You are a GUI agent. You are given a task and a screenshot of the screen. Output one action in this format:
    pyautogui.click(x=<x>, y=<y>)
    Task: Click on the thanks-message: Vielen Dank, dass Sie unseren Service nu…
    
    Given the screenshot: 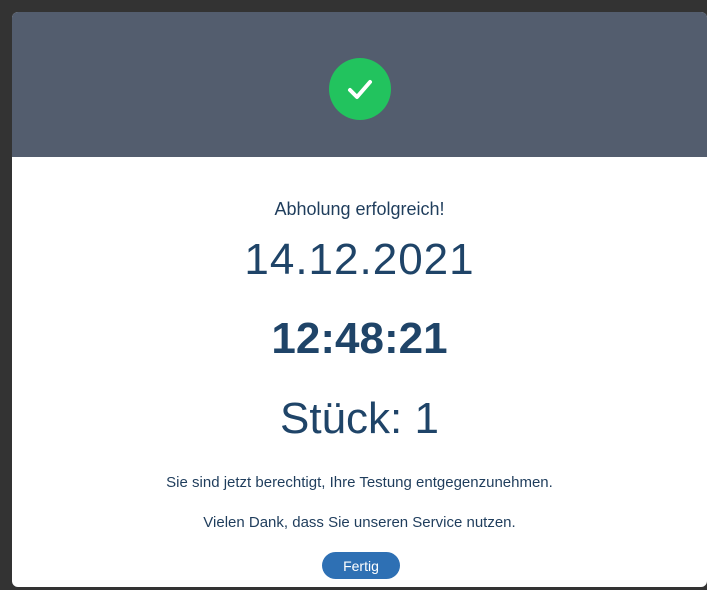 What is the action you would take?
    pyautogui.click(x=359, y=522)
    